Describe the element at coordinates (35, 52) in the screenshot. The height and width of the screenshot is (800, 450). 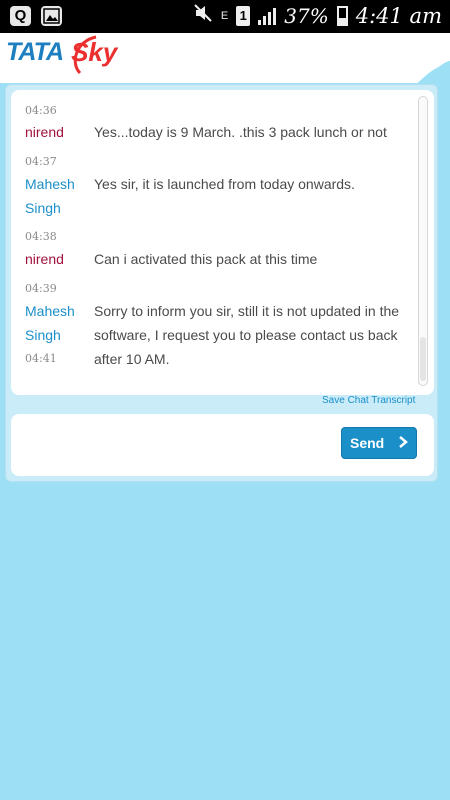
I see `logo-tata-text: TATA` at that location.